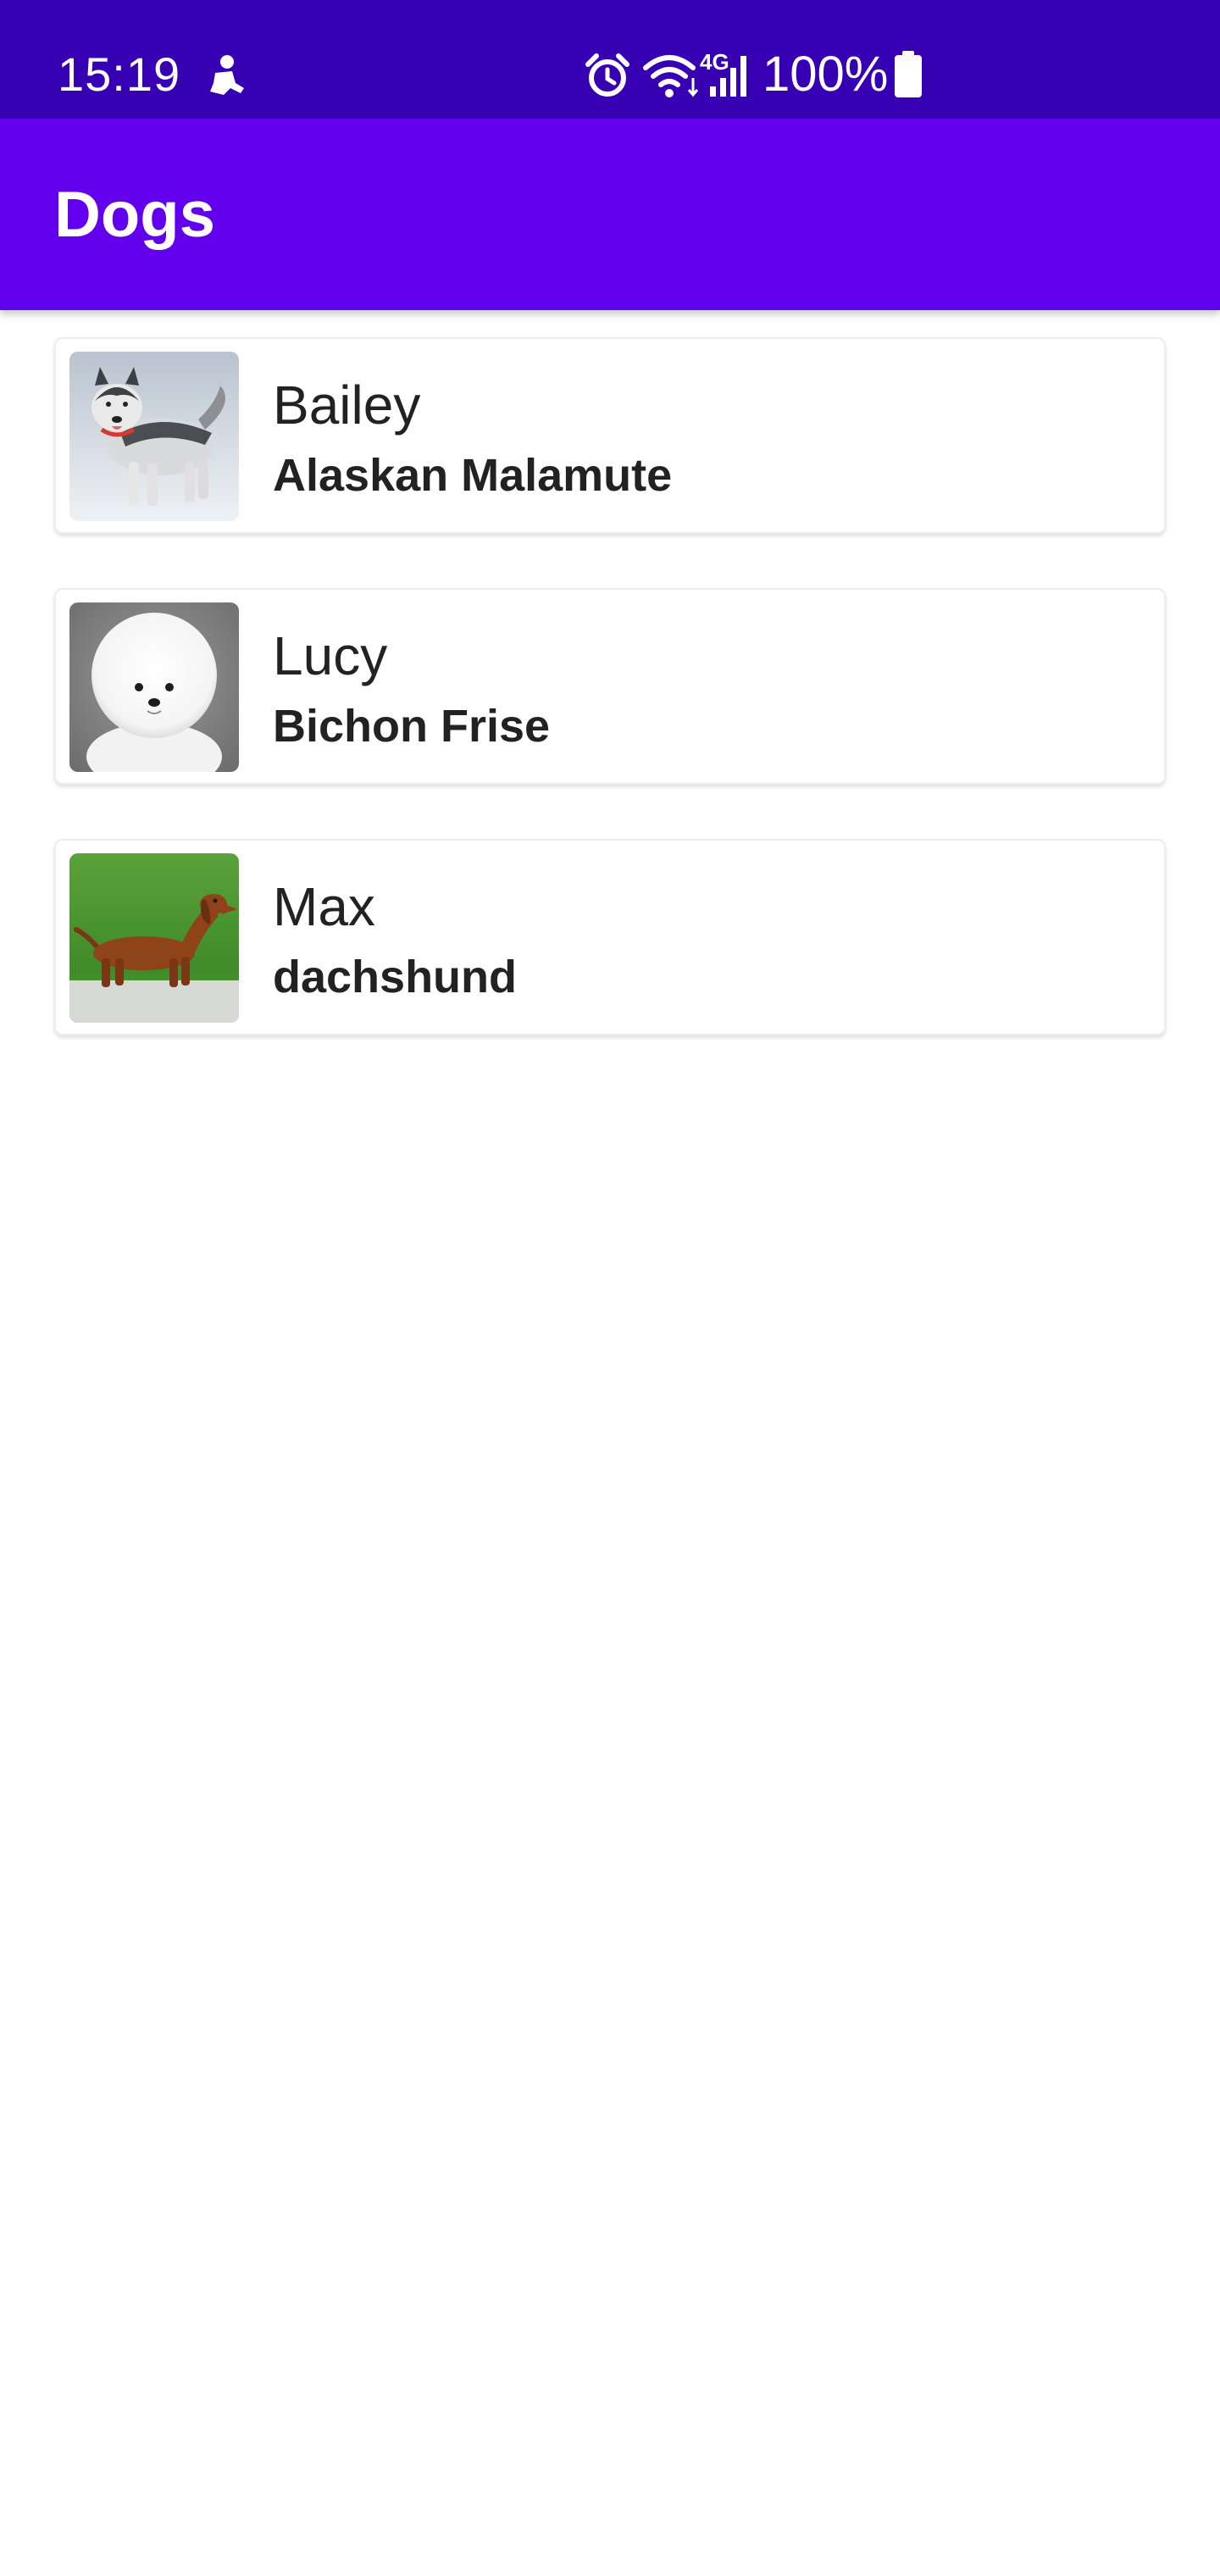 The height and width of the screenshot is (2576, 1220). Describe the element at coordinates (154, 436) in the screenshot. I see `dog-photo-bailey` at that location.